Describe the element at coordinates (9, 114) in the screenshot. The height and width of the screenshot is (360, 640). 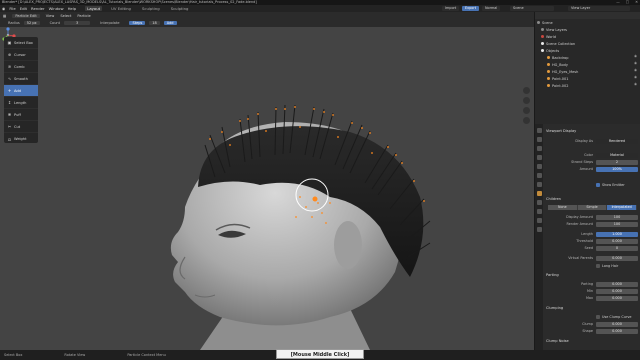
I see `puff-icon: ❋` at that location.